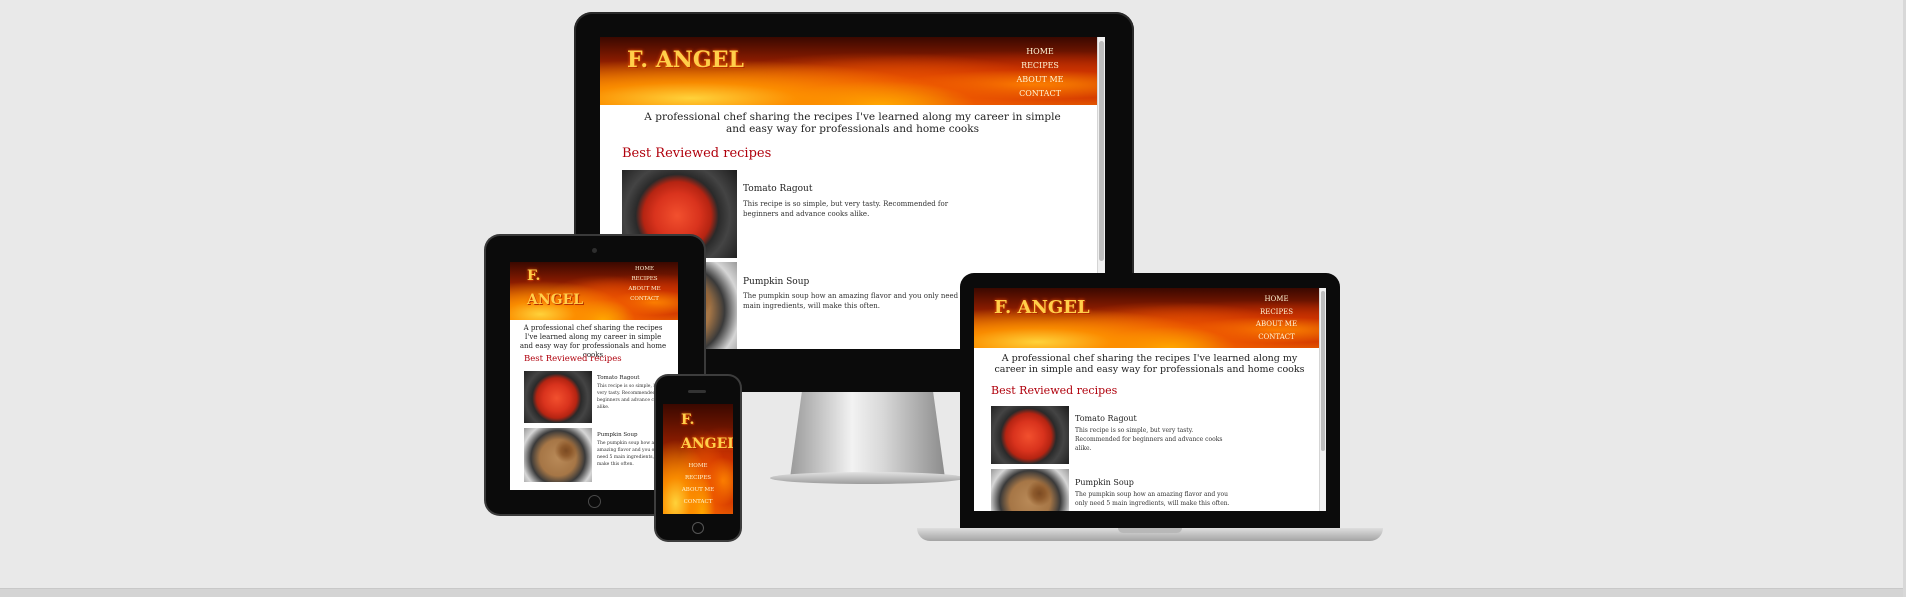  I want to click on tablet-camera, so click(594, 250).